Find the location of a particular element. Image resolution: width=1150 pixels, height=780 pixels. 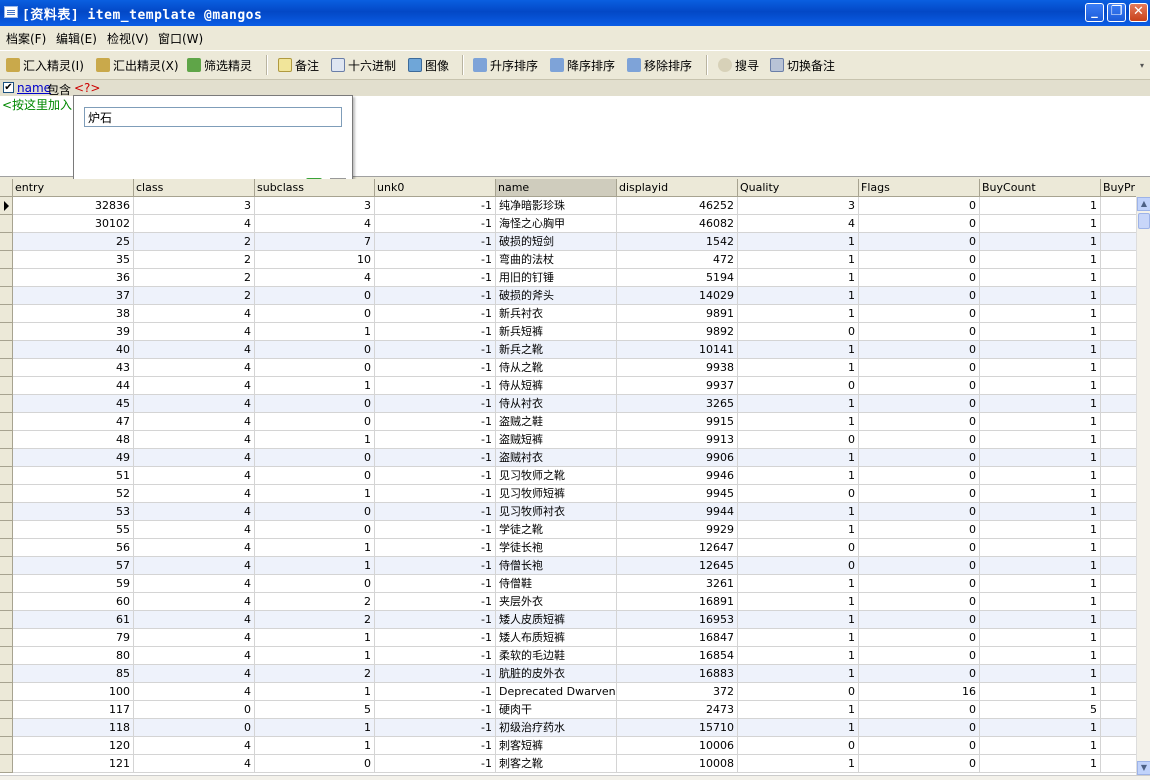

table-row: 30102 4 4 -1 海怪之心胸甲 46082 4 0 1 is located at coordinates (568, 224).